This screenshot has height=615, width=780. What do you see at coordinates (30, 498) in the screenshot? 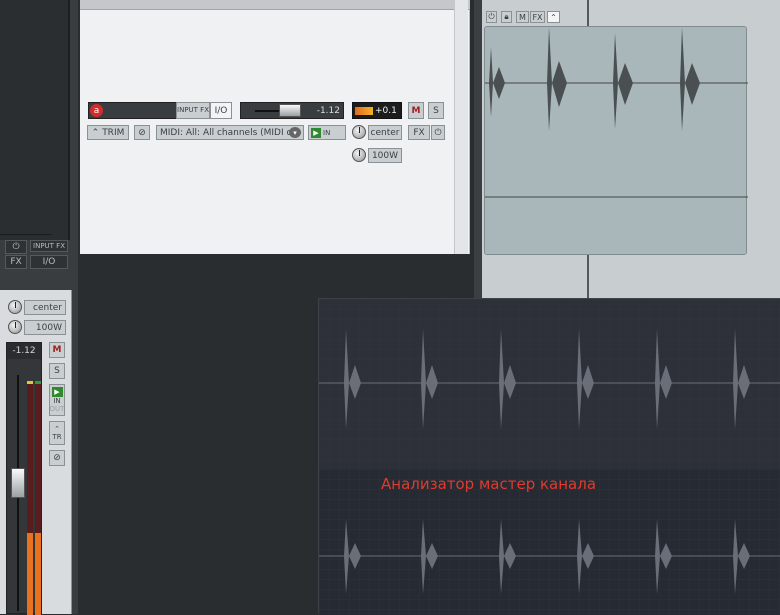
I see `meter-left` at bounding box center [30, 498].